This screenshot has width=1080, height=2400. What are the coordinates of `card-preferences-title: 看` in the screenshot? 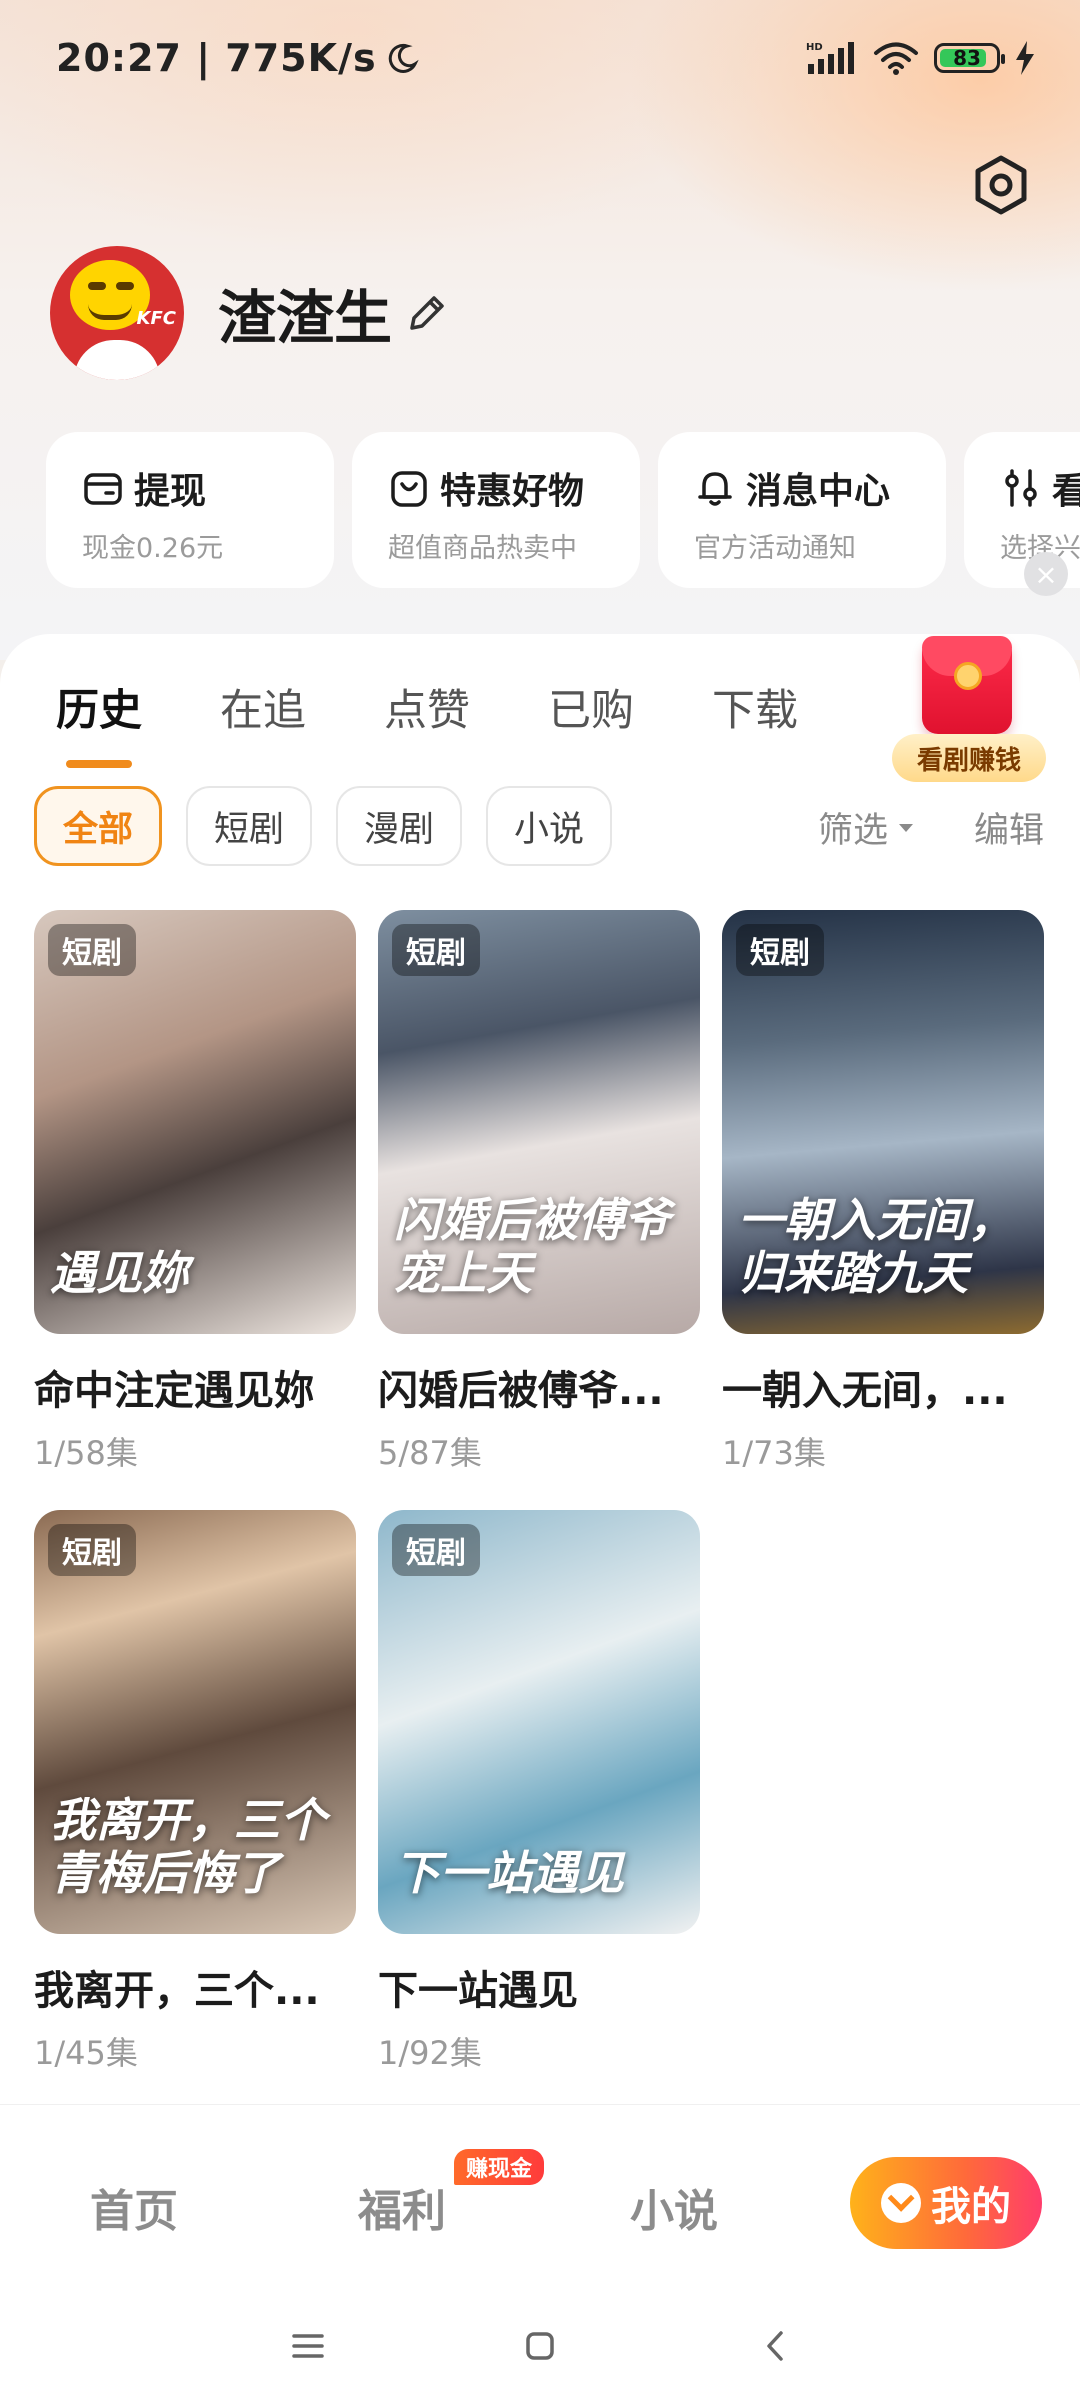 It's located at (1066, 491).